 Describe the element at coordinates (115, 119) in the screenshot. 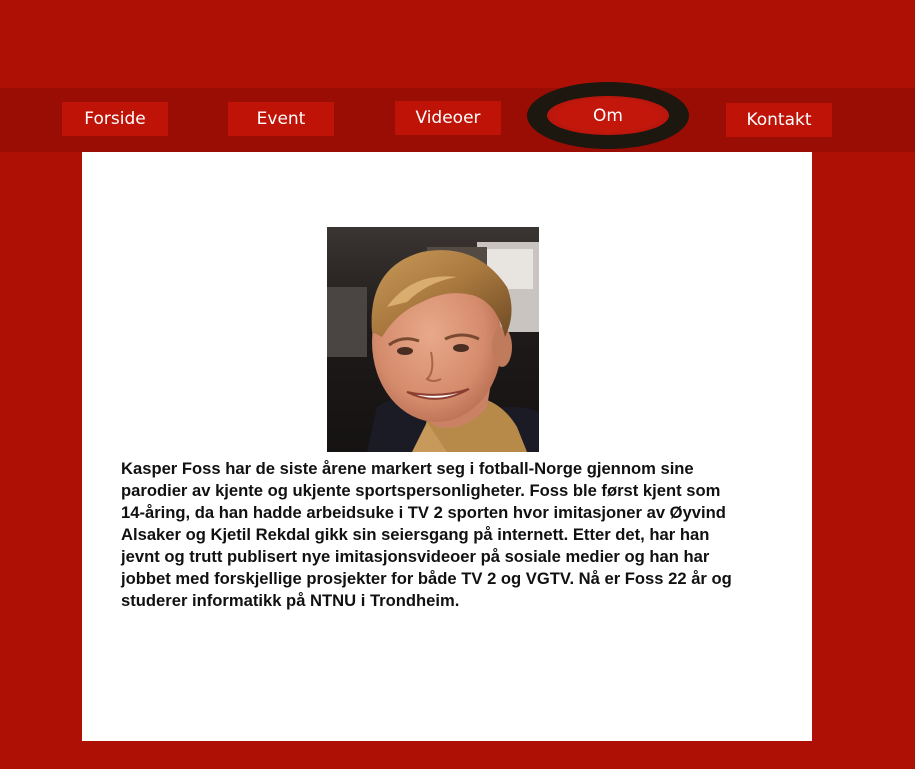

I see `nav-forside-button: Forside` at that location.